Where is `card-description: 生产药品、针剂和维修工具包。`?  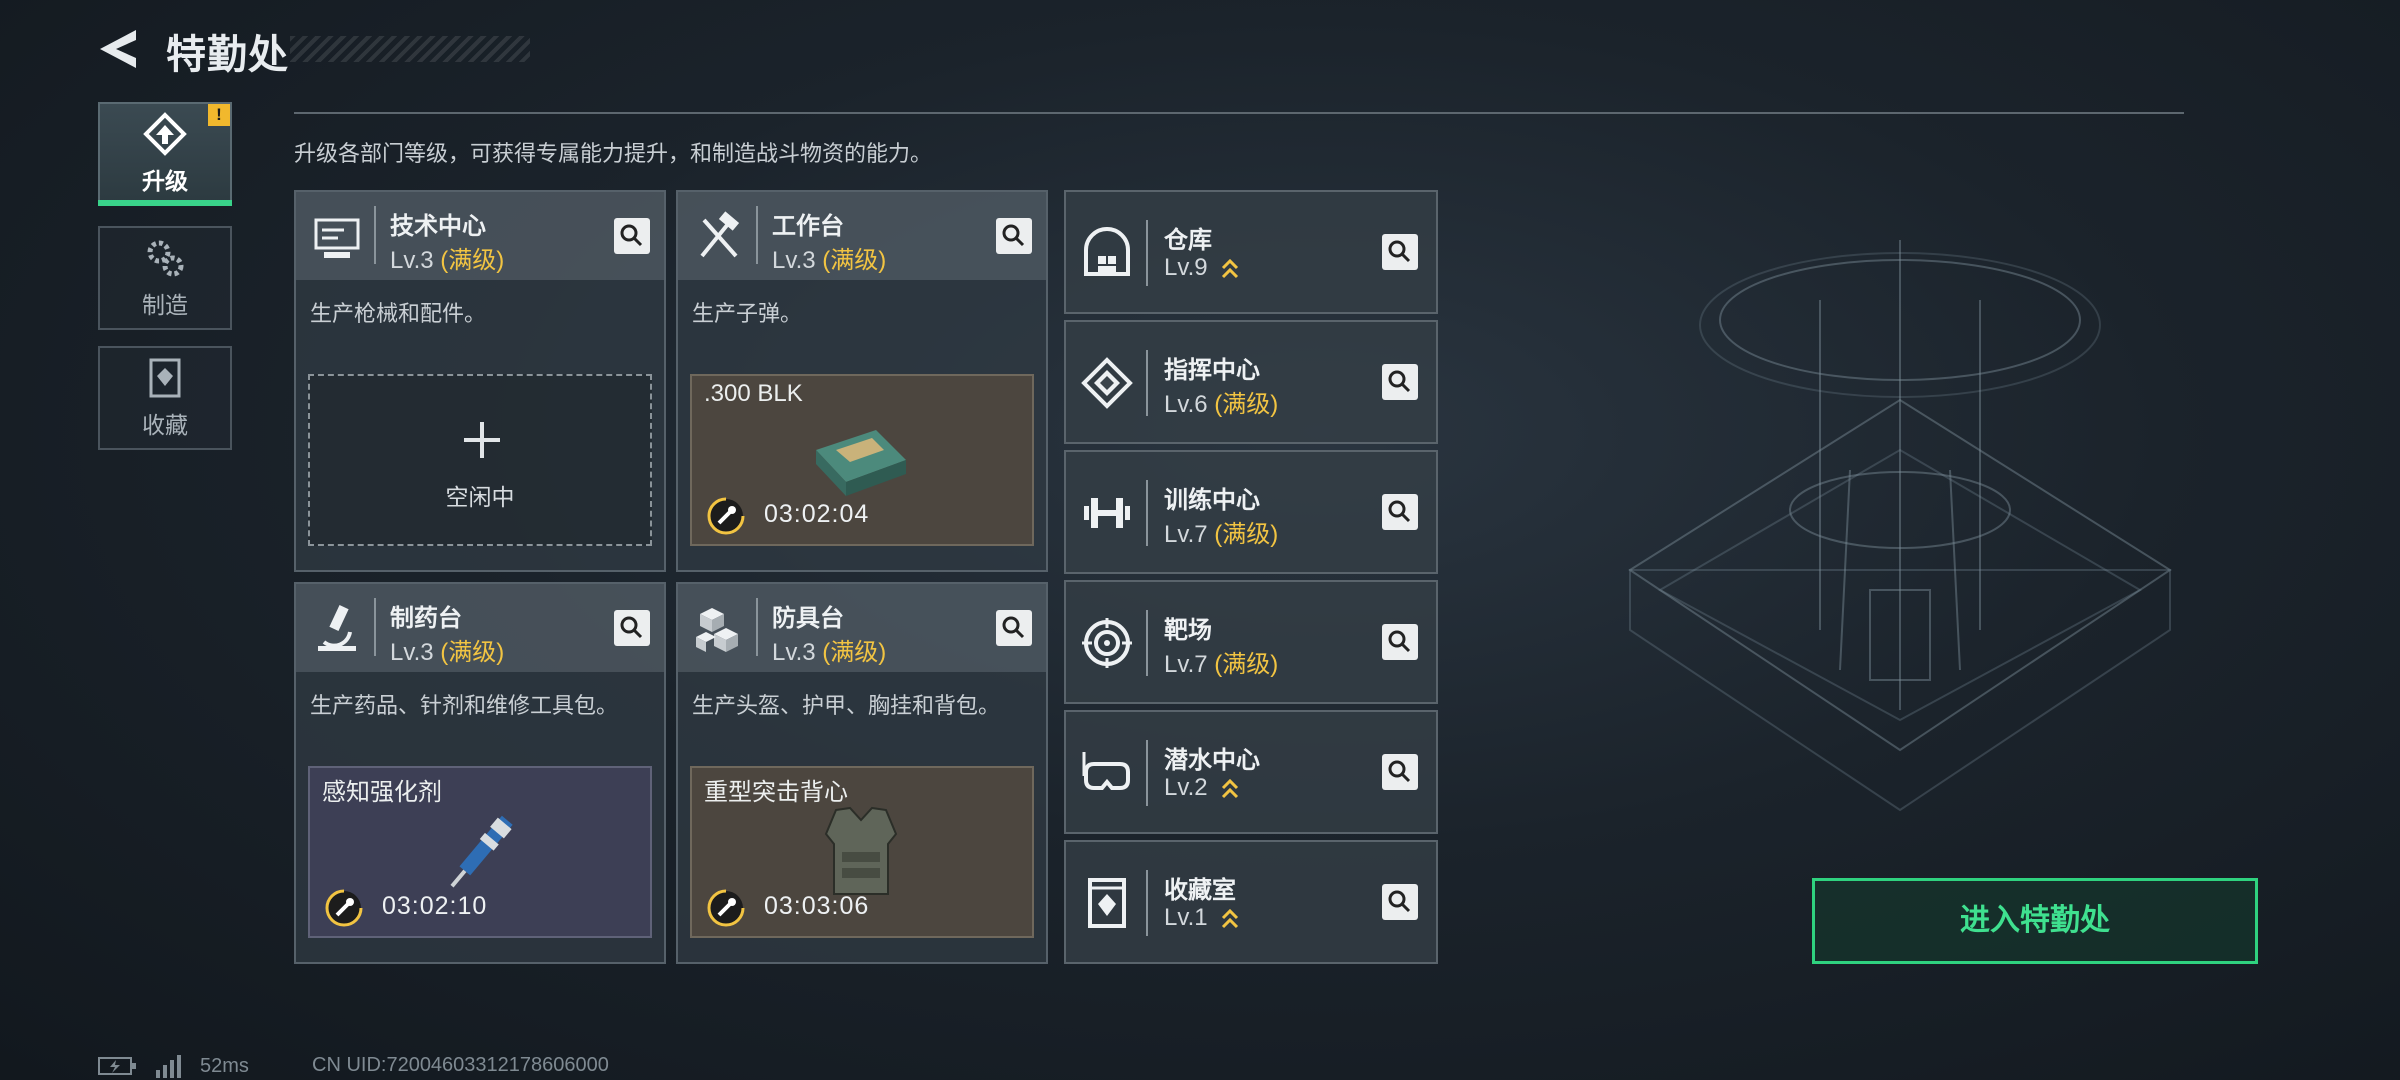 card-description: 生产药品、针剂和维修工具包。 is located at coordinates (464, 705).